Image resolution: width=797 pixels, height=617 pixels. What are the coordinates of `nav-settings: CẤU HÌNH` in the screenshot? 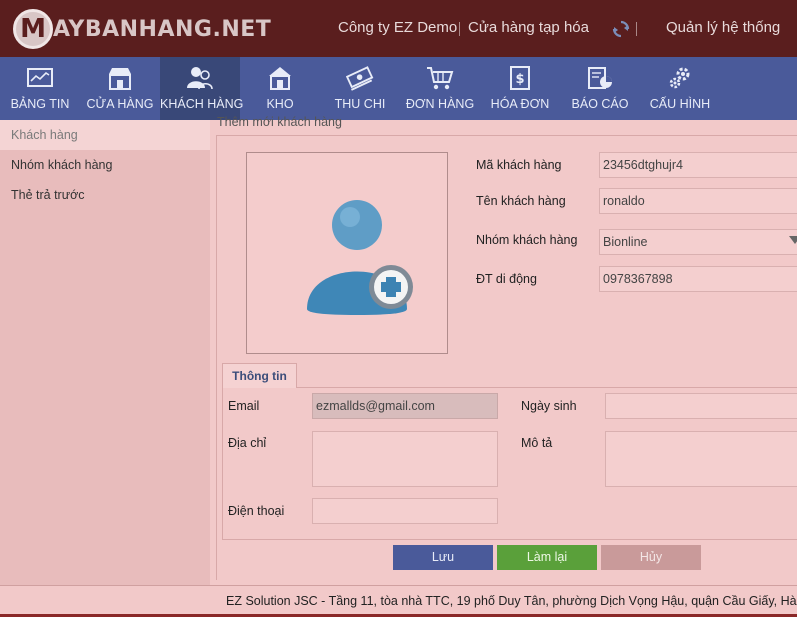 It's located at (680, 88).